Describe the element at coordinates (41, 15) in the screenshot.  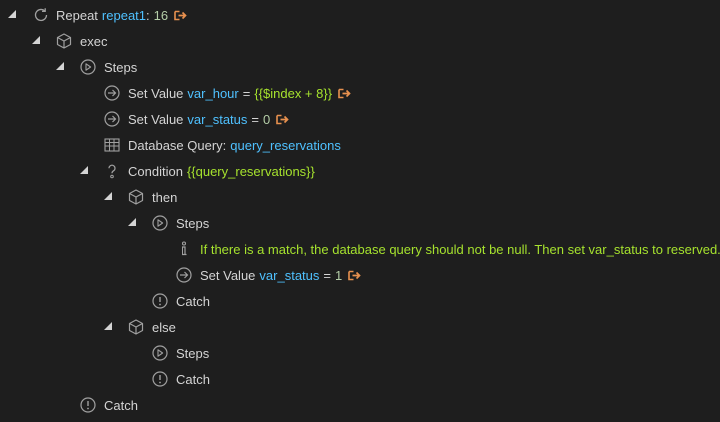
I see `refresh-icon` at that location.